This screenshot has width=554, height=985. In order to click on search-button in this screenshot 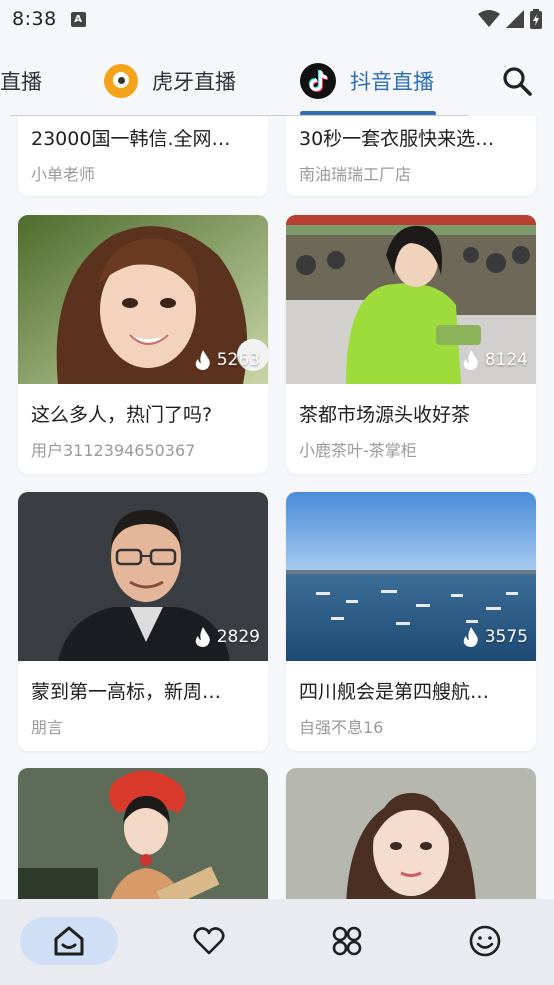, I will do `click(517, 81)`.